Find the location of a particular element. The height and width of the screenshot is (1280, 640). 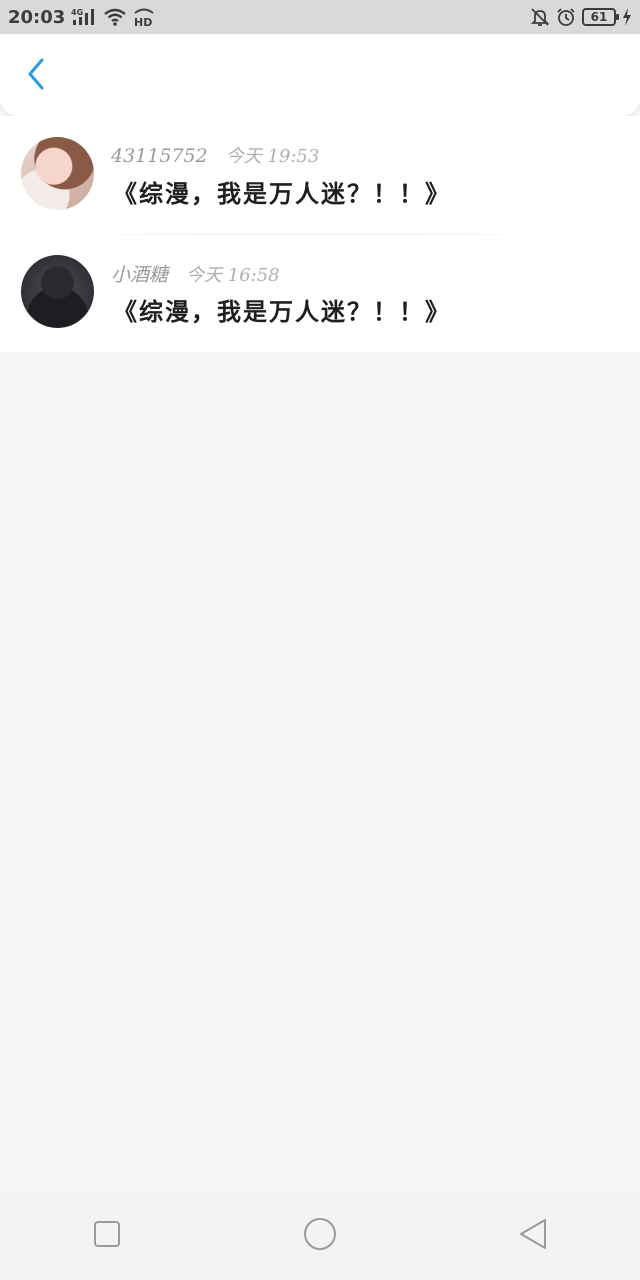

back-button is located at coordinates (36, 76).